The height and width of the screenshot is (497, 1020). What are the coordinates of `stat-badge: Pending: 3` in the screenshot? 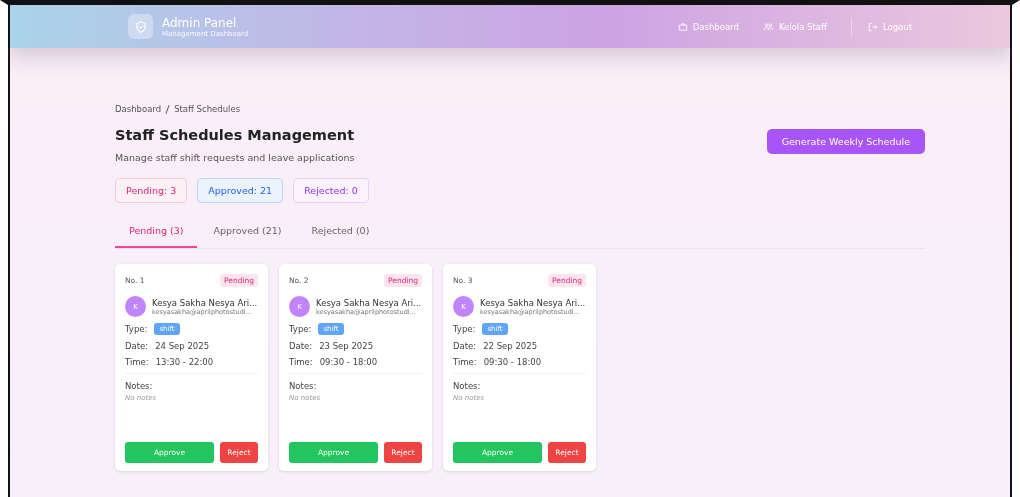 It's located at (151, 190).